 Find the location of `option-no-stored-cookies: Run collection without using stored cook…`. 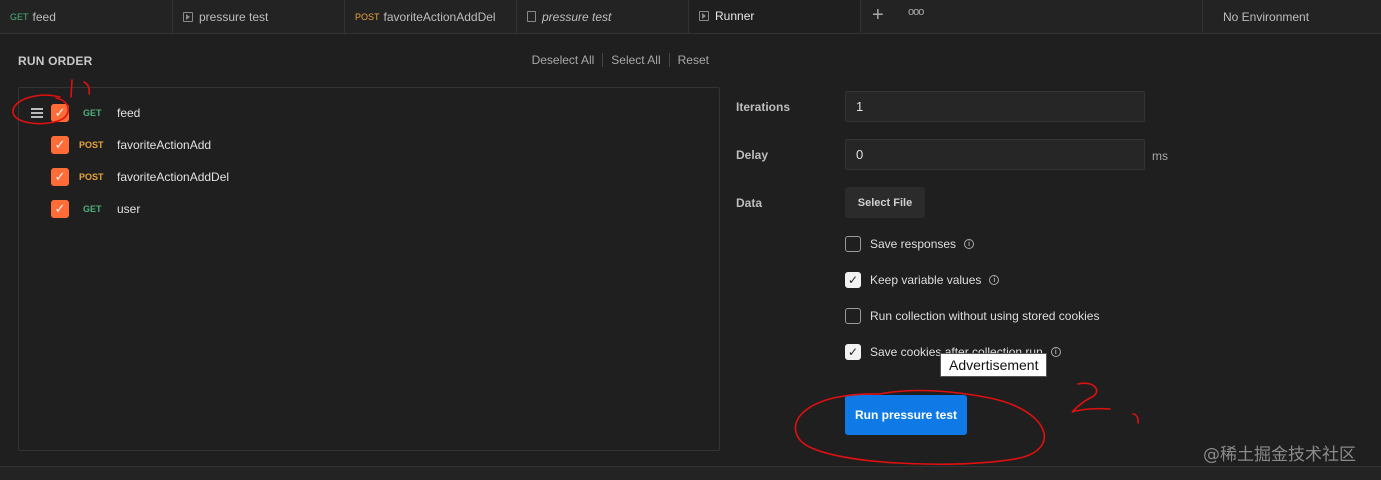

option-no-stored-cookies: Run collection without using stored cook… is located at coordinates (972, 316).